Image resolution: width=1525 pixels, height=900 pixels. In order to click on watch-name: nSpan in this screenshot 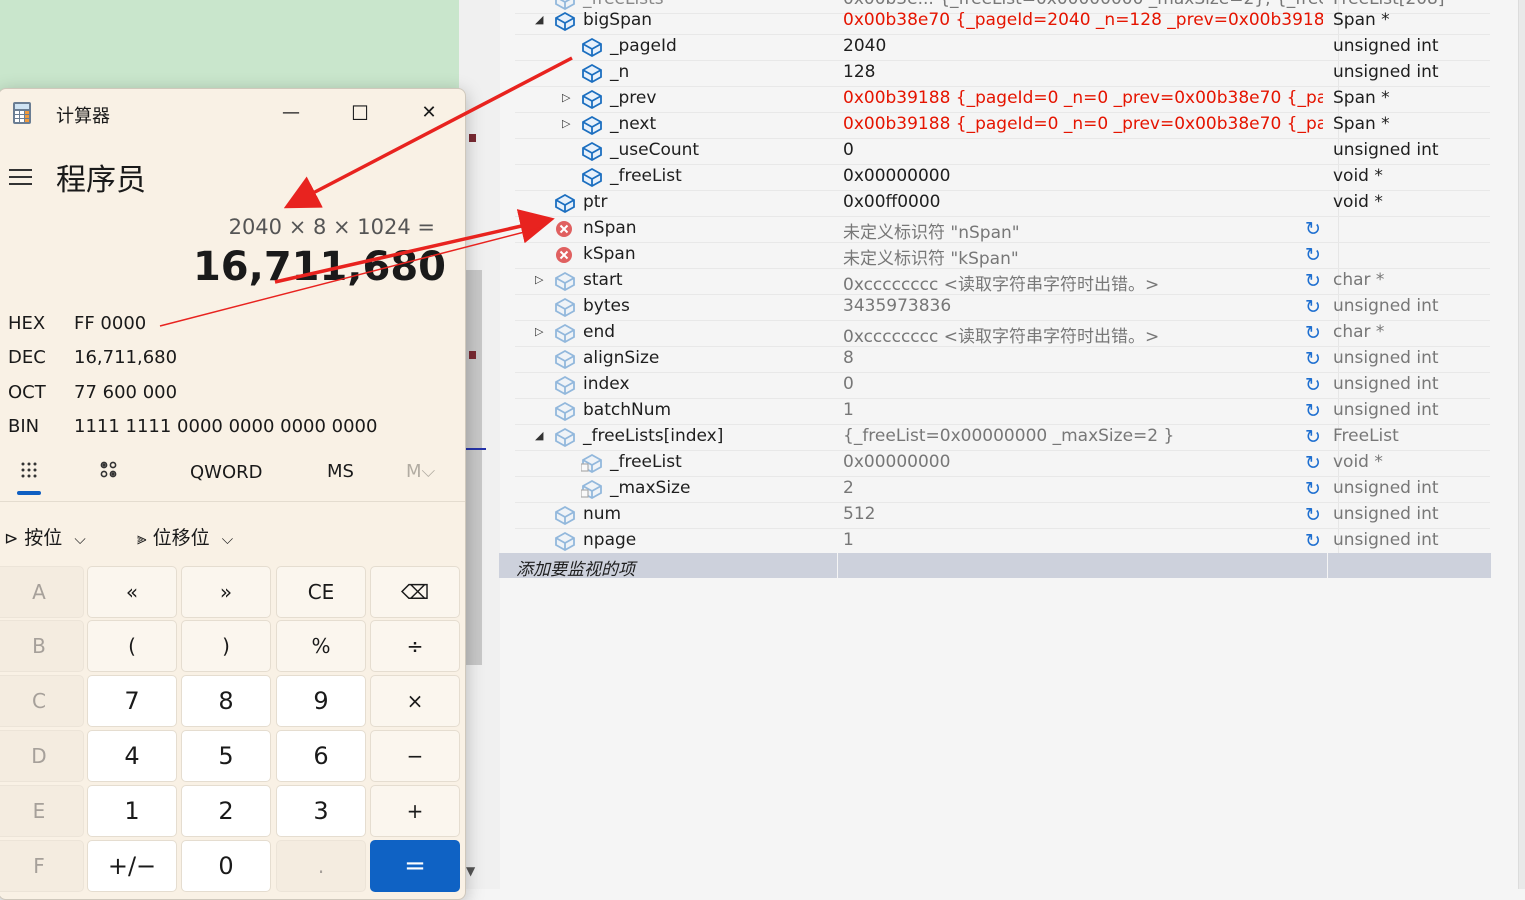, I will do `click(610, 228)`.